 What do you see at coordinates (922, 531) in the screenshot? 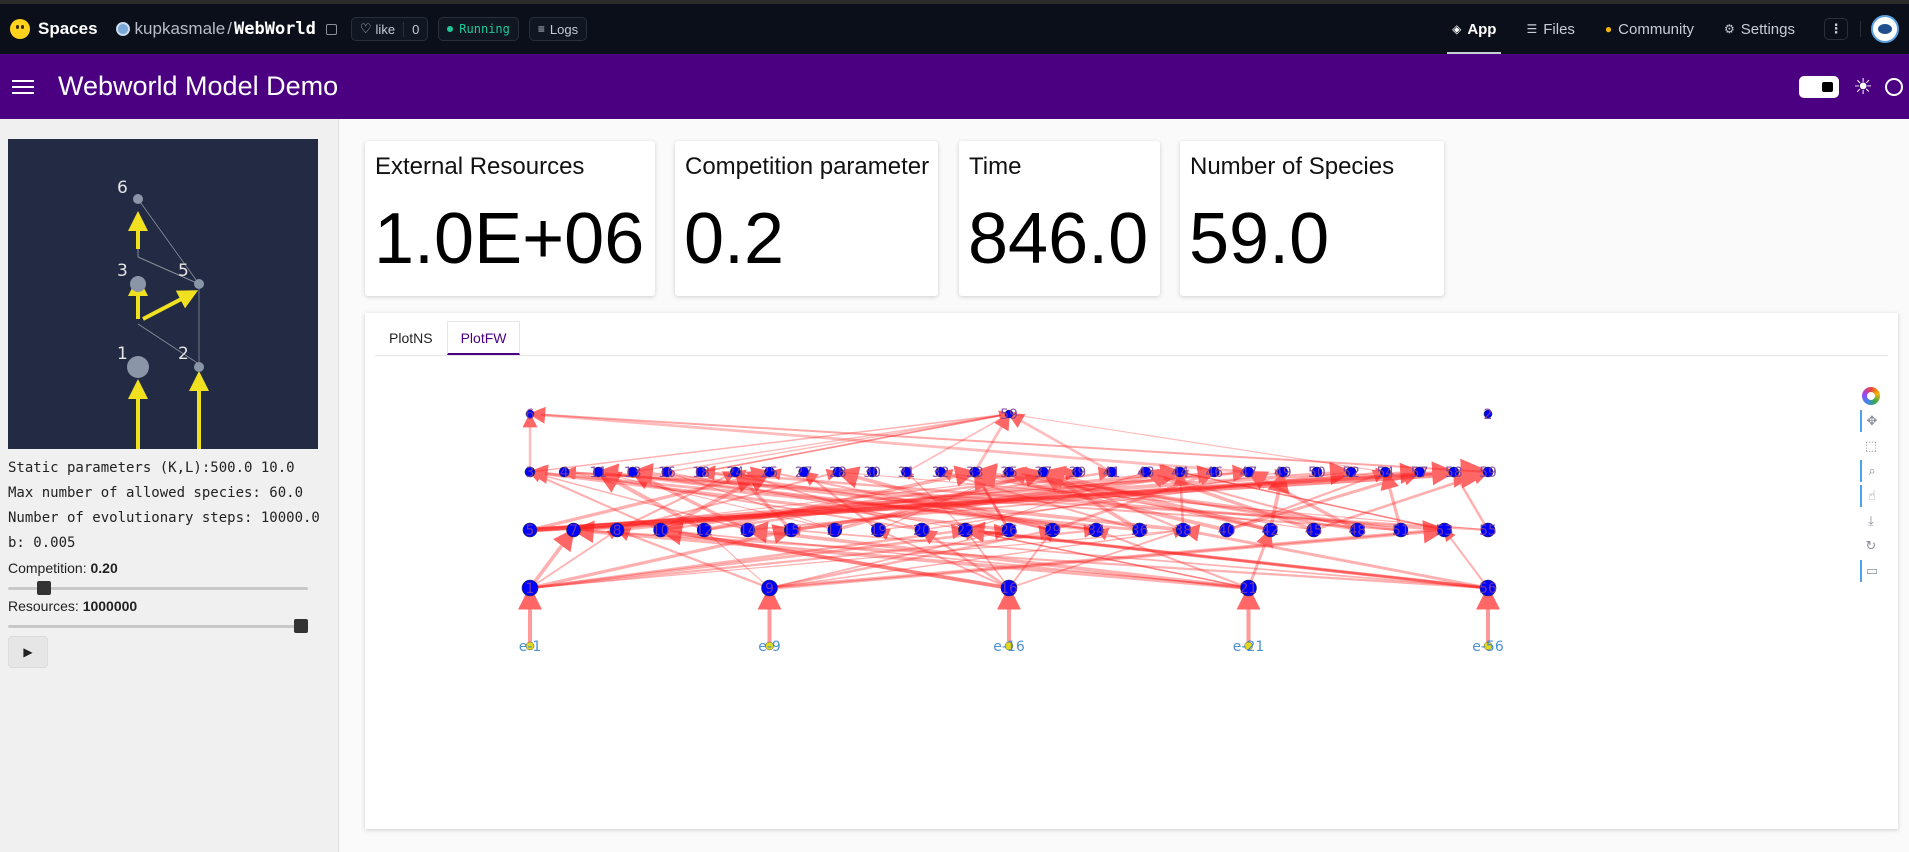
I see `node-label: 20` at bounding box center [922, 531].